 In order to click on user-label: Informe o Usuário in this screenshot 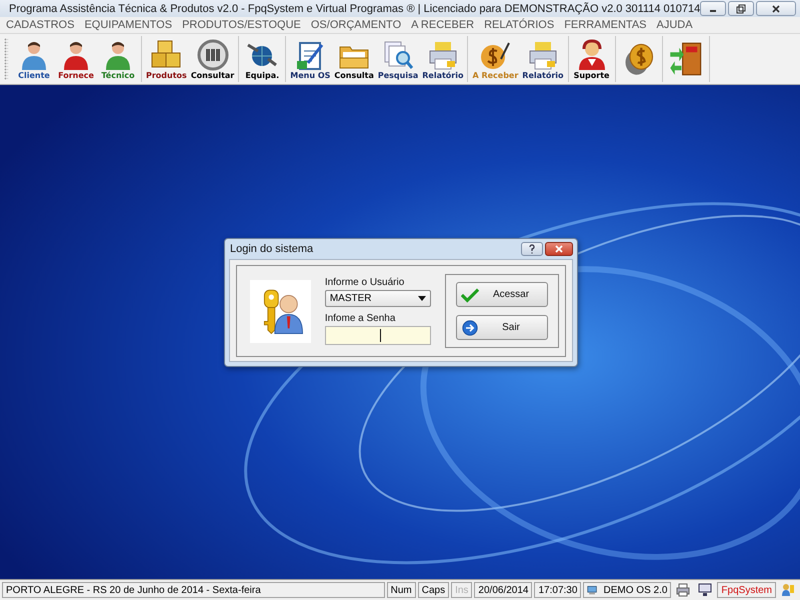, I will do `click(365, 282)`.